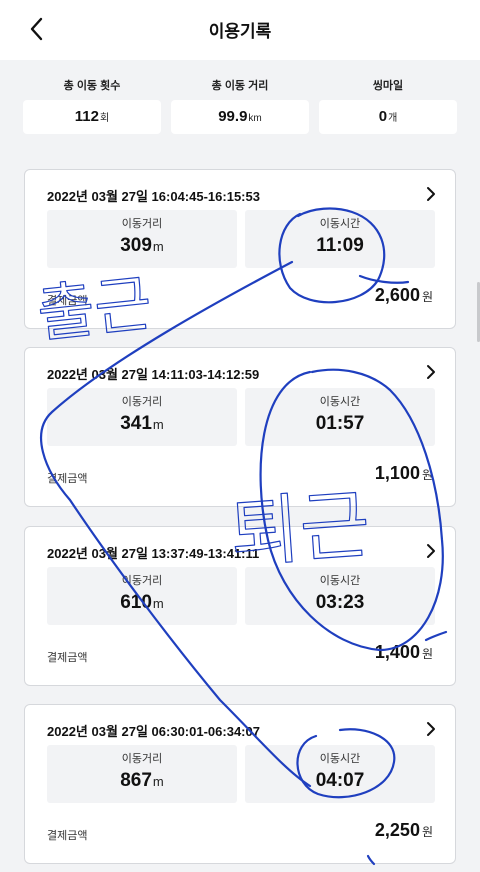 This screenshot has height=872, width=480. I want to click on time-metric: 이동시간 11:09, so click(340, 239).